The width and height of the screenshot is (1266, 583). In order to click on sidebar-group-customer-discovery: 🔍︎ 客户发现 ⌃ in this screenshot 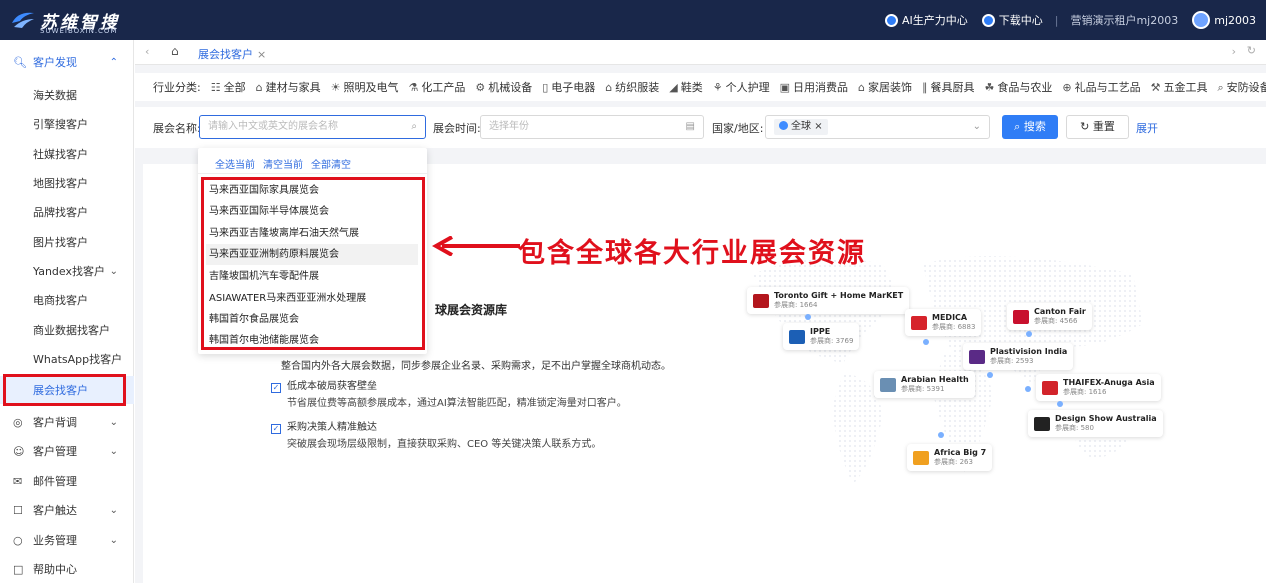, I will do `click(67, 62)`.